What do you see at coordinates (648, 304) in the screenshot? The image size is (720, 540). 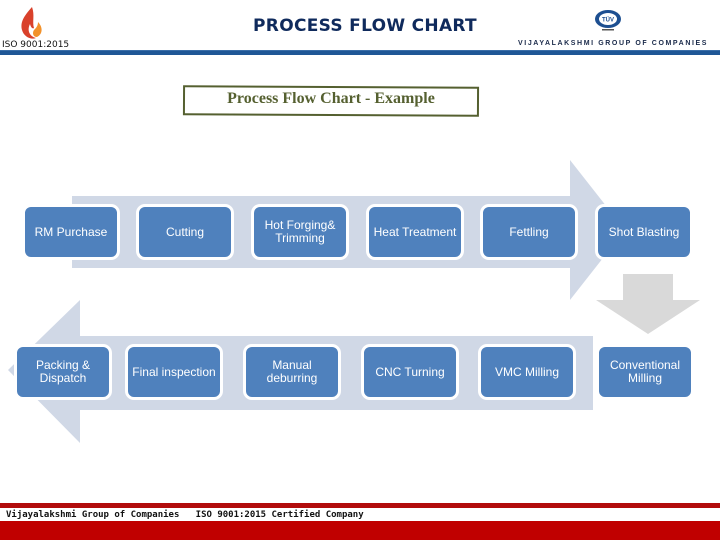 I see `down-arrow` at bounding box center [648, 304].